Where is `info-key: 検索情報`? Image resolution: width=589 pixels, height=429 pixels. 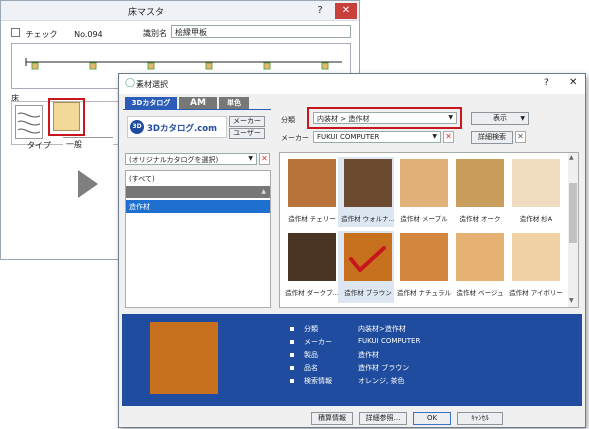 info-key: 検索情報 is located at coordinates (318, 381).